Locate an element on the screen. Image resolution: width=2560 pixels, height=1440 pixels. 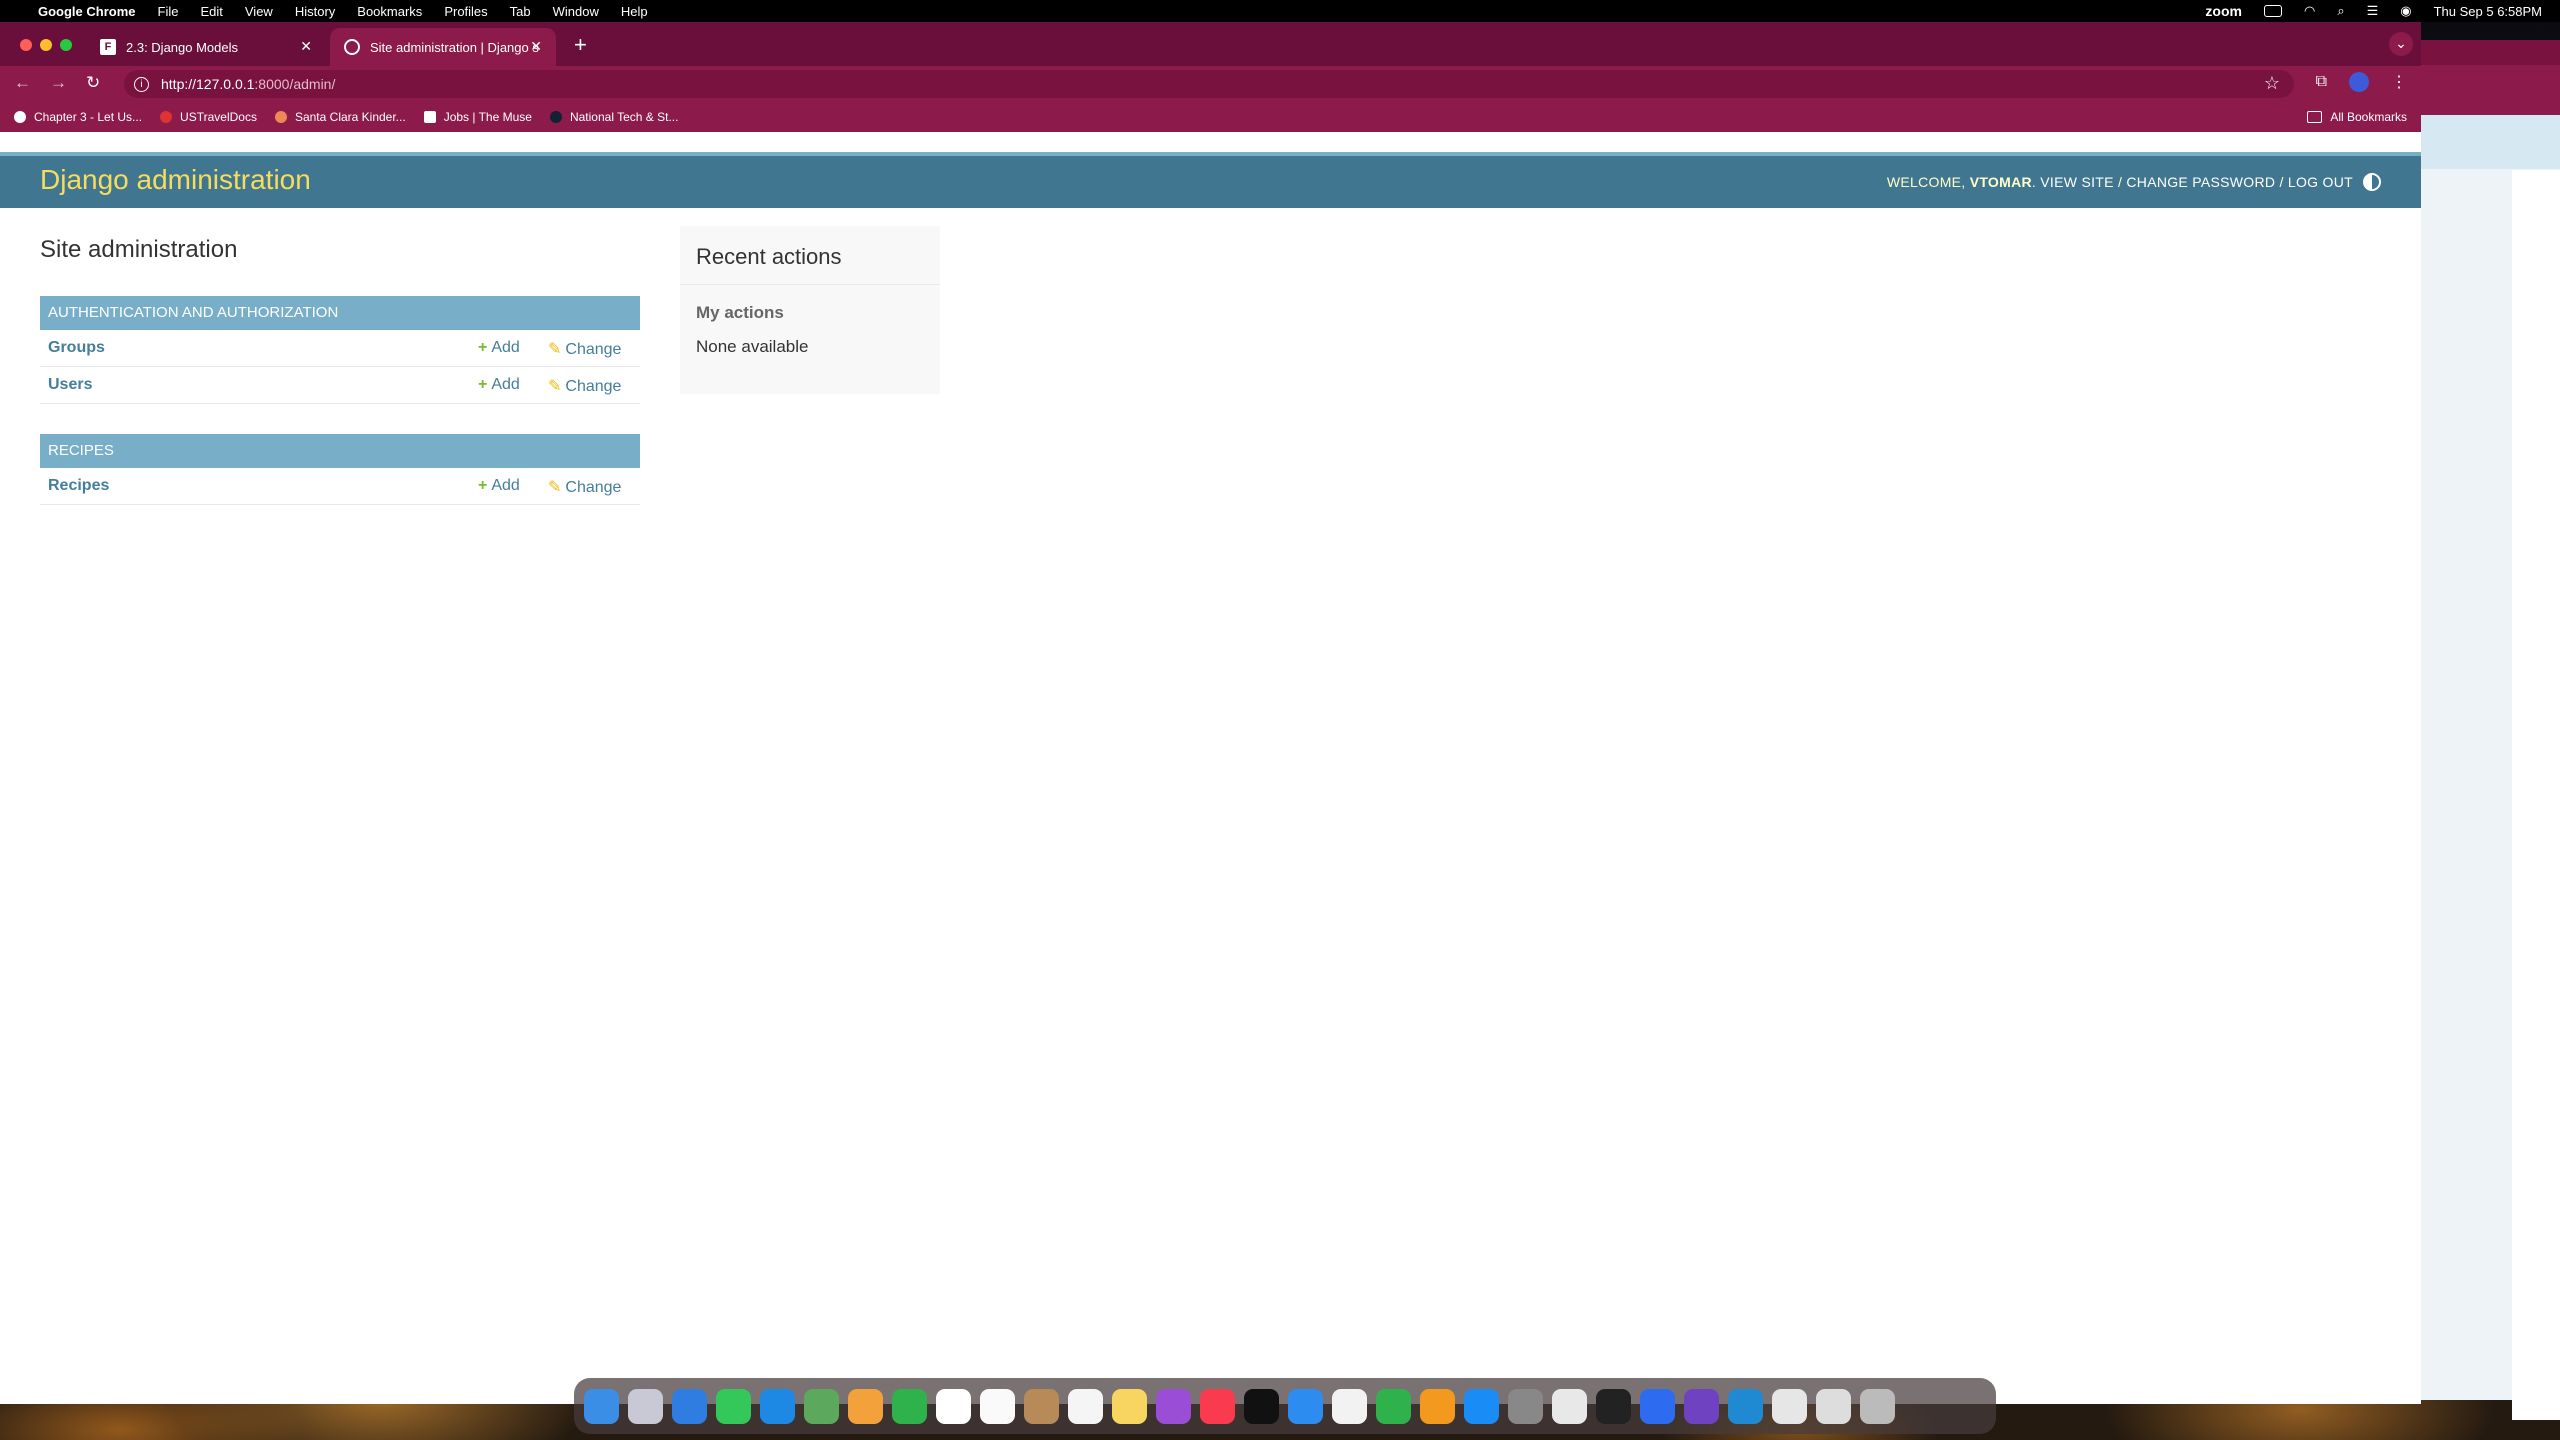
document-icon is located at coordinates (1789, 1406).